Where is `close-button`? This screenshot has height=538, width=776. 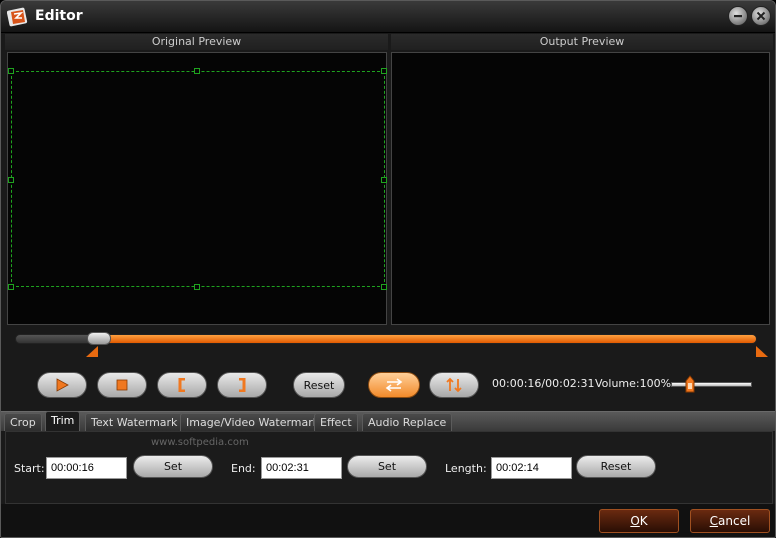
close-button is located at coordinates (761, 16).